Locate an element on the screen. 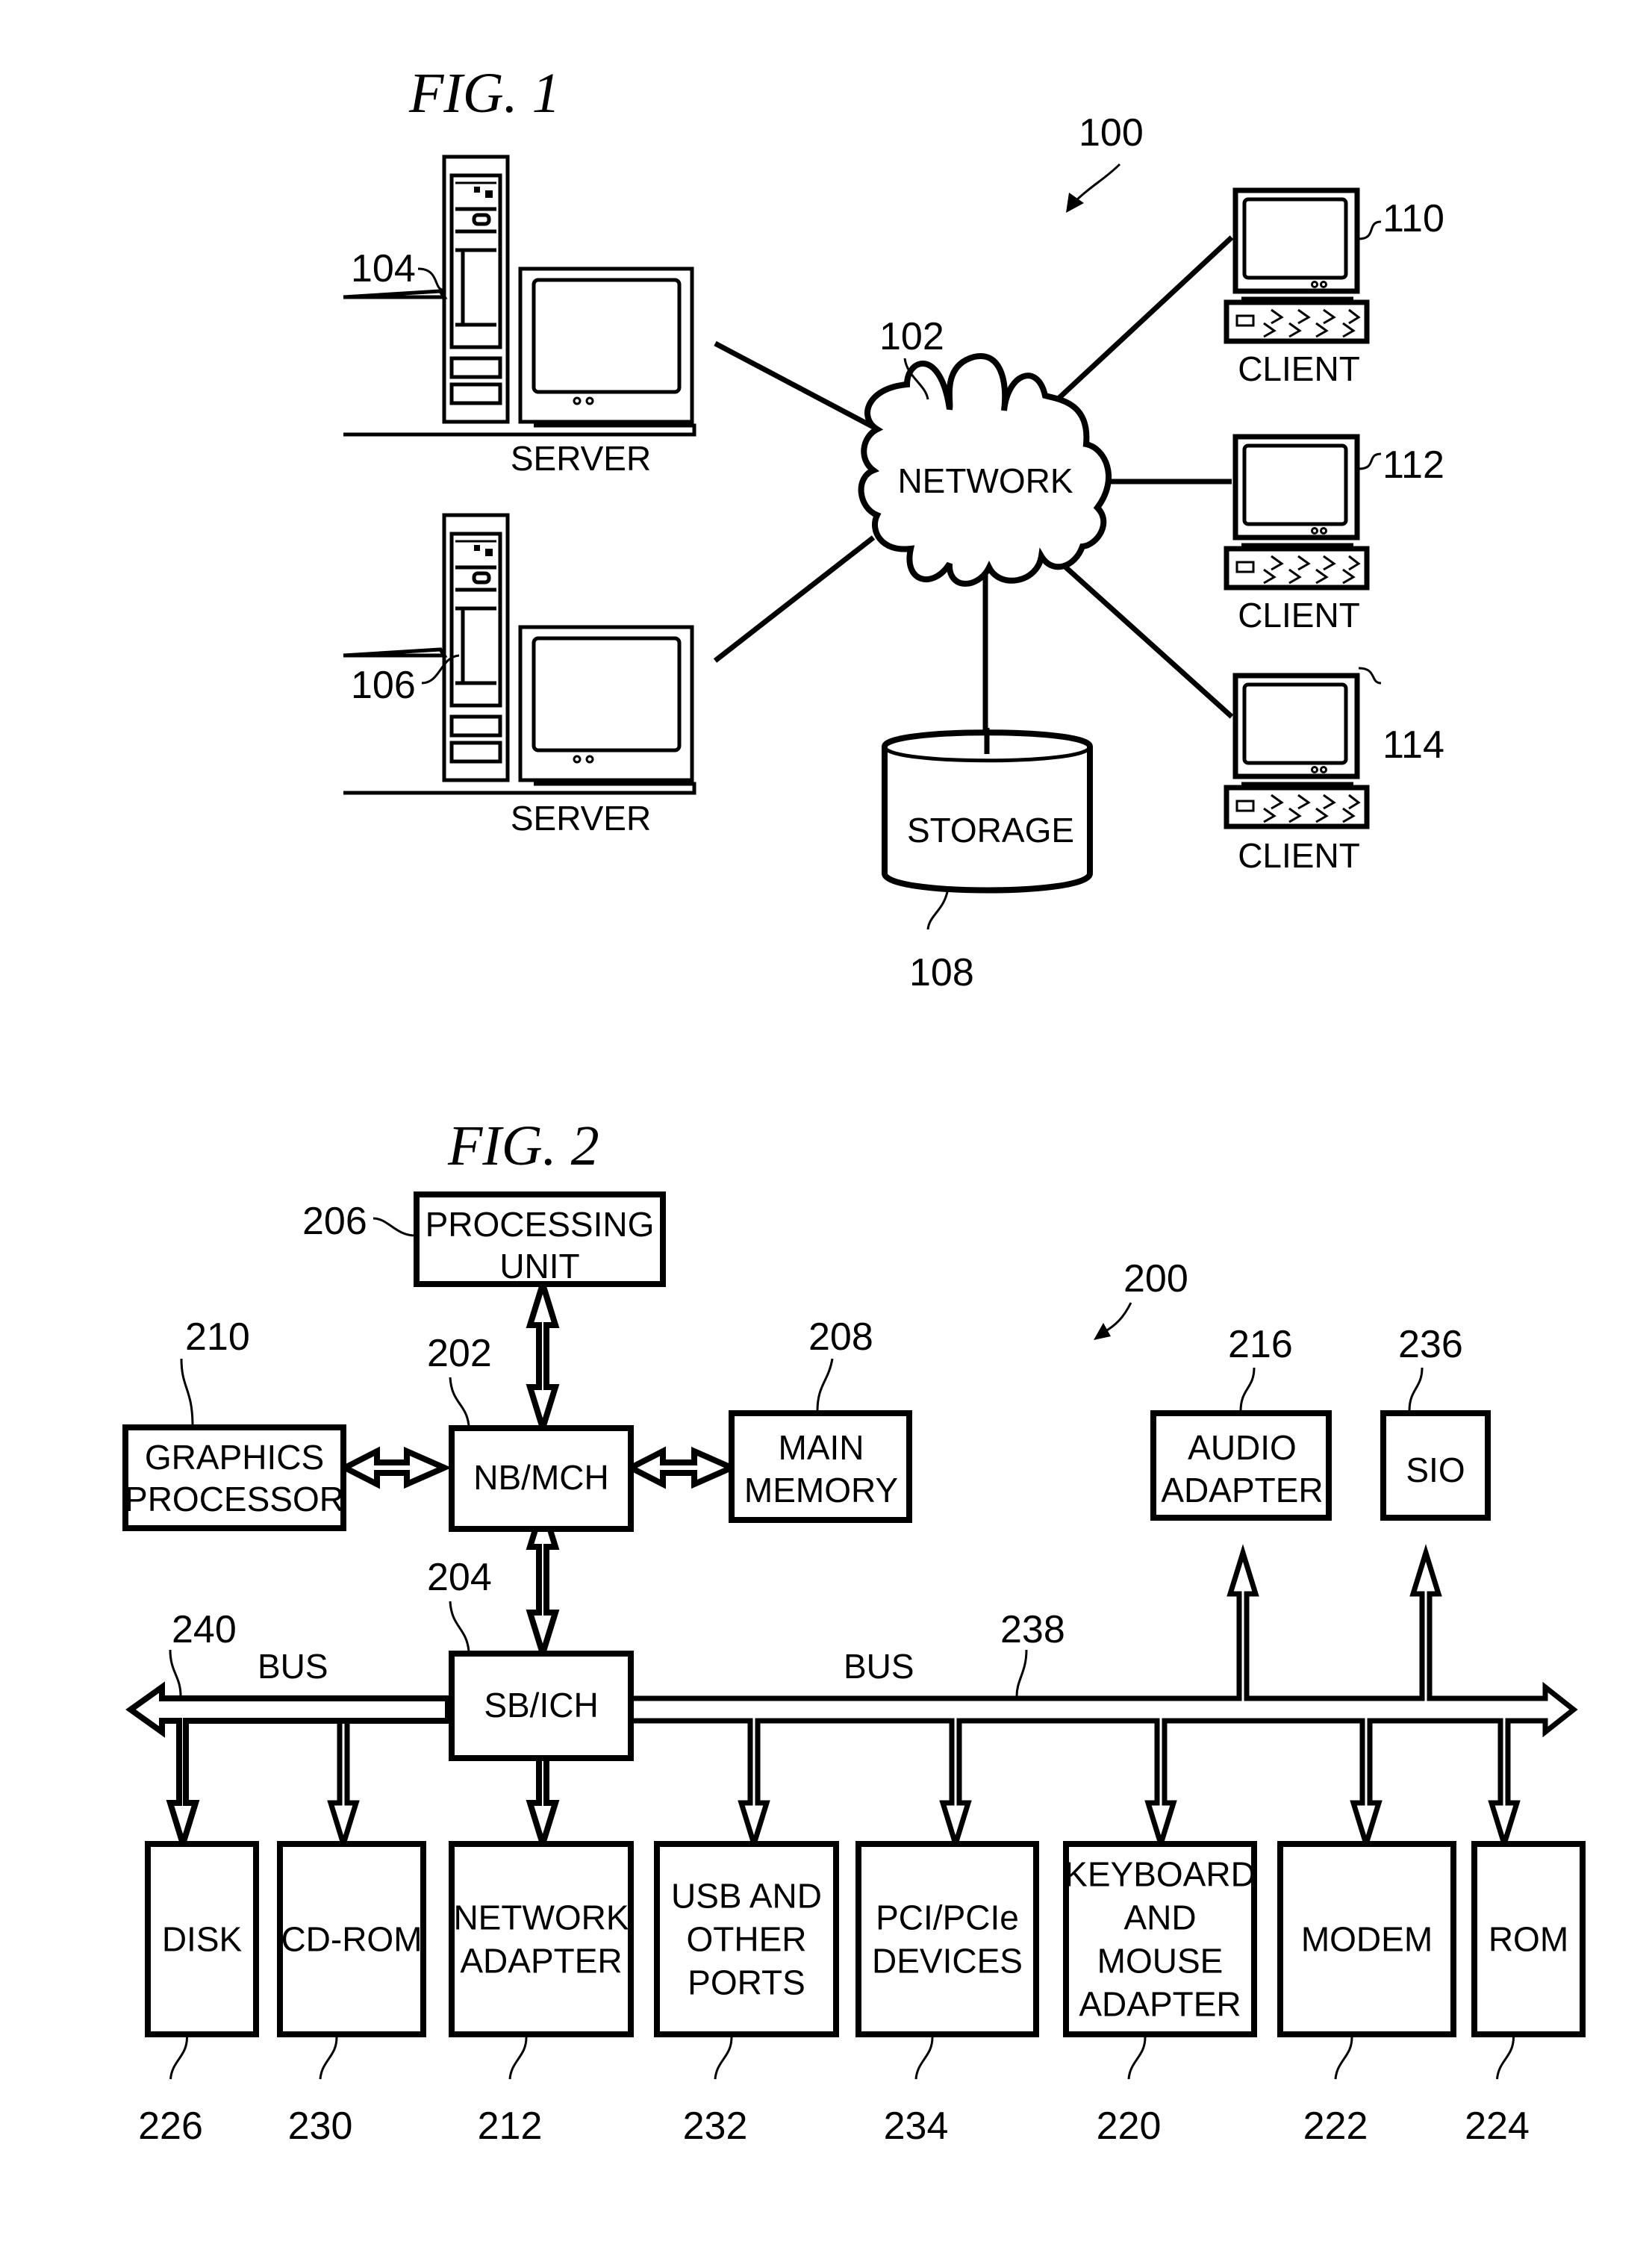 The image size is (1652, 2268). device-label-line: OTHER is located at coordinates (747, 1939).